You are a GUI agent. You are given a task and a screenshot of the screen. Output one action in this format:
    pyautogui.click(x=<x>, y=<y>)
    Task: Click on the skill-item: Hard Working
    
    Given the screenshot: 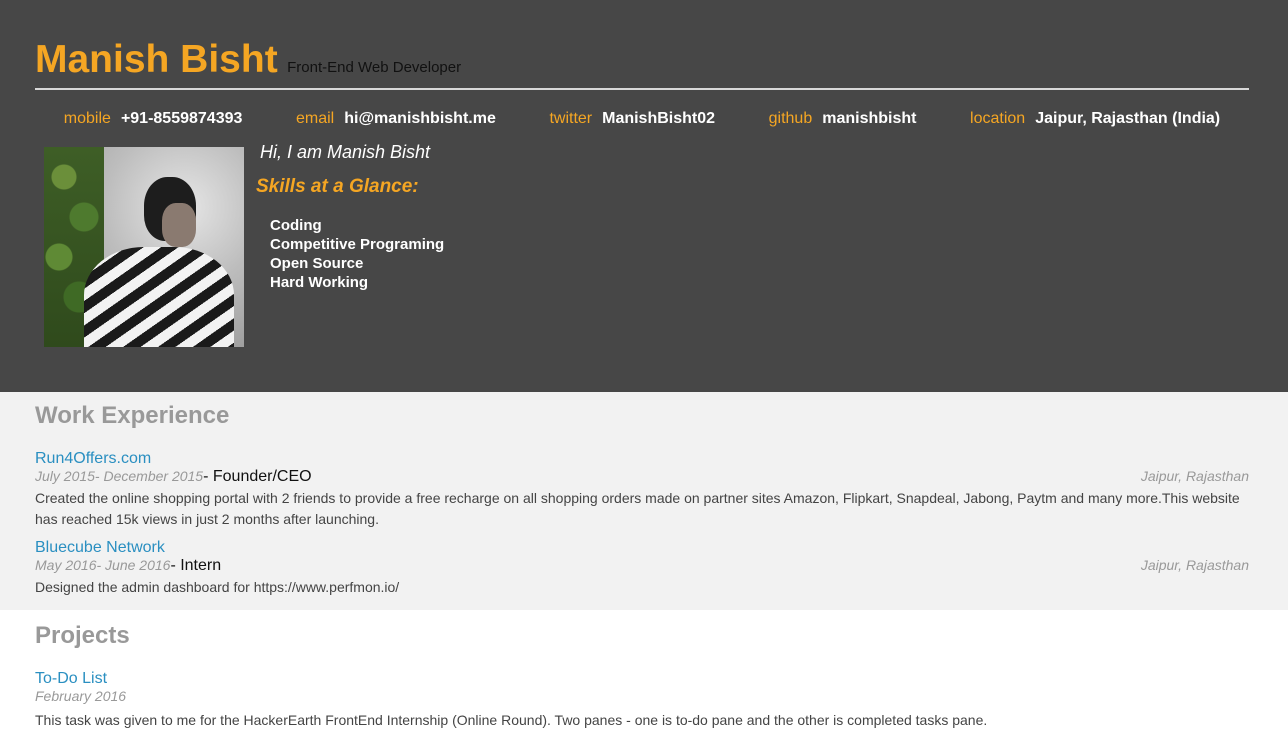 What is the action you would take?
    pyautogui.click(x=319, y=282)
    